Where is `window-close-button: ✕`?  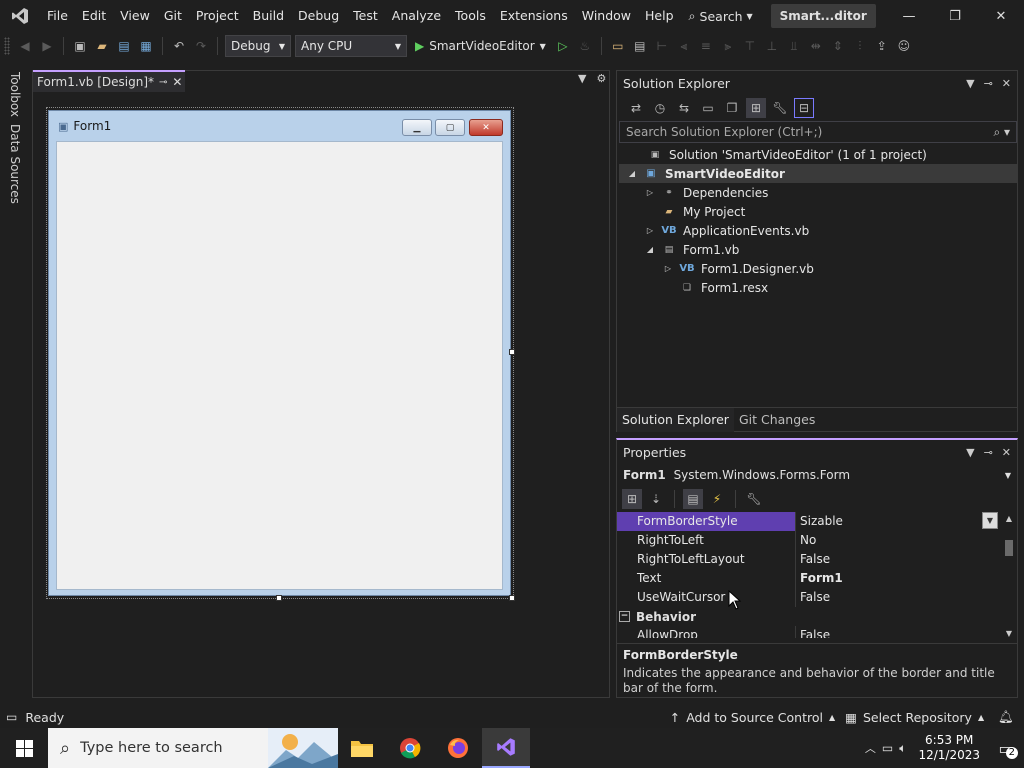
window-close-button: ✕ is located at coordinates (1001, 16).